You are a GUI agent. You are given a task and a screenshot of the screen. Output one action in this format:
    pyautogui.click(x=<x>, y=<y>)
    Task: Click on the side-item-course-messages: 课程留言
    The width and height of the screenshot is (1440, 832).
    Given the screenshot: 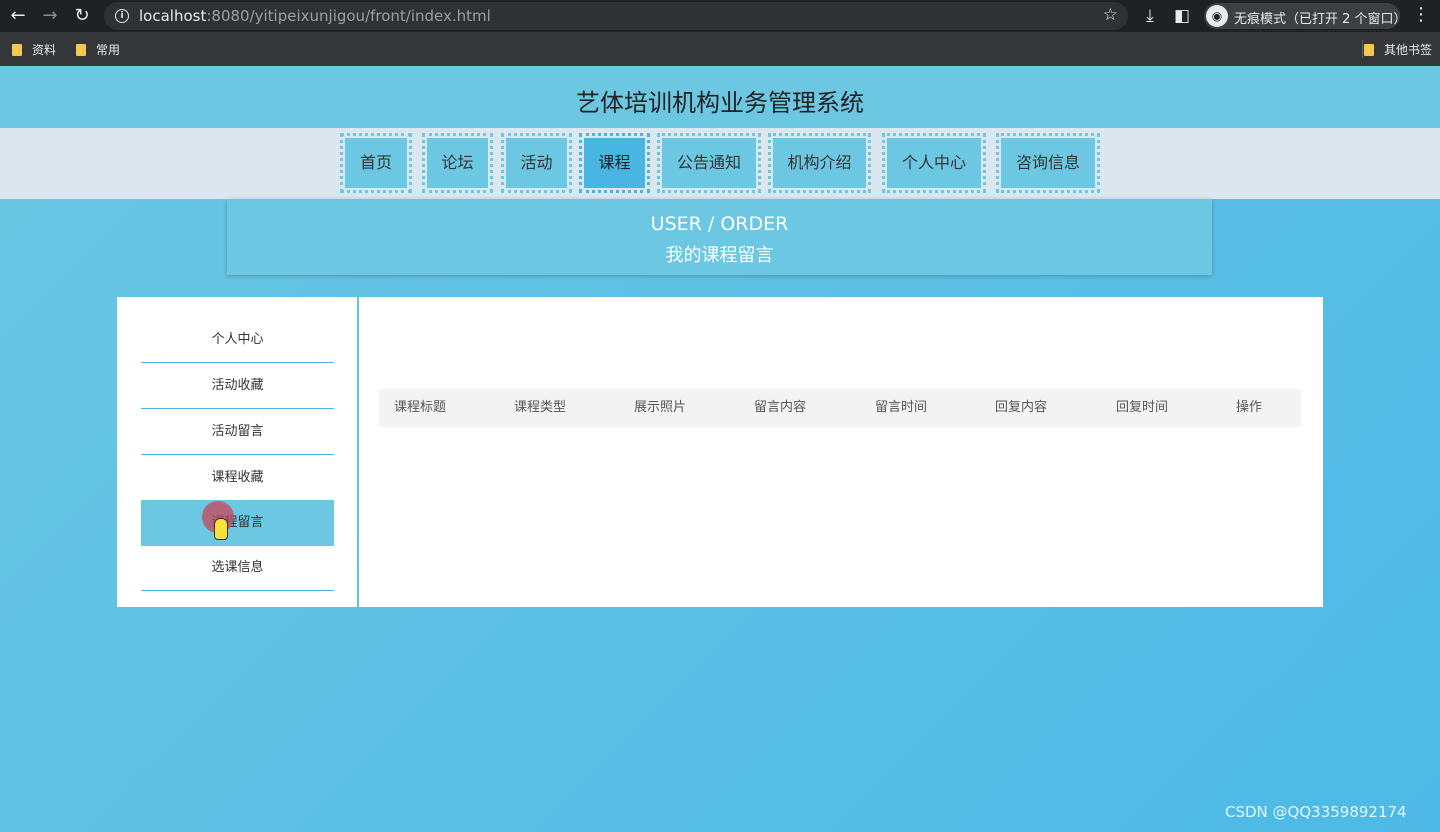 What is the action you would take?
    pyautogui.click(x=237, y=523)
    